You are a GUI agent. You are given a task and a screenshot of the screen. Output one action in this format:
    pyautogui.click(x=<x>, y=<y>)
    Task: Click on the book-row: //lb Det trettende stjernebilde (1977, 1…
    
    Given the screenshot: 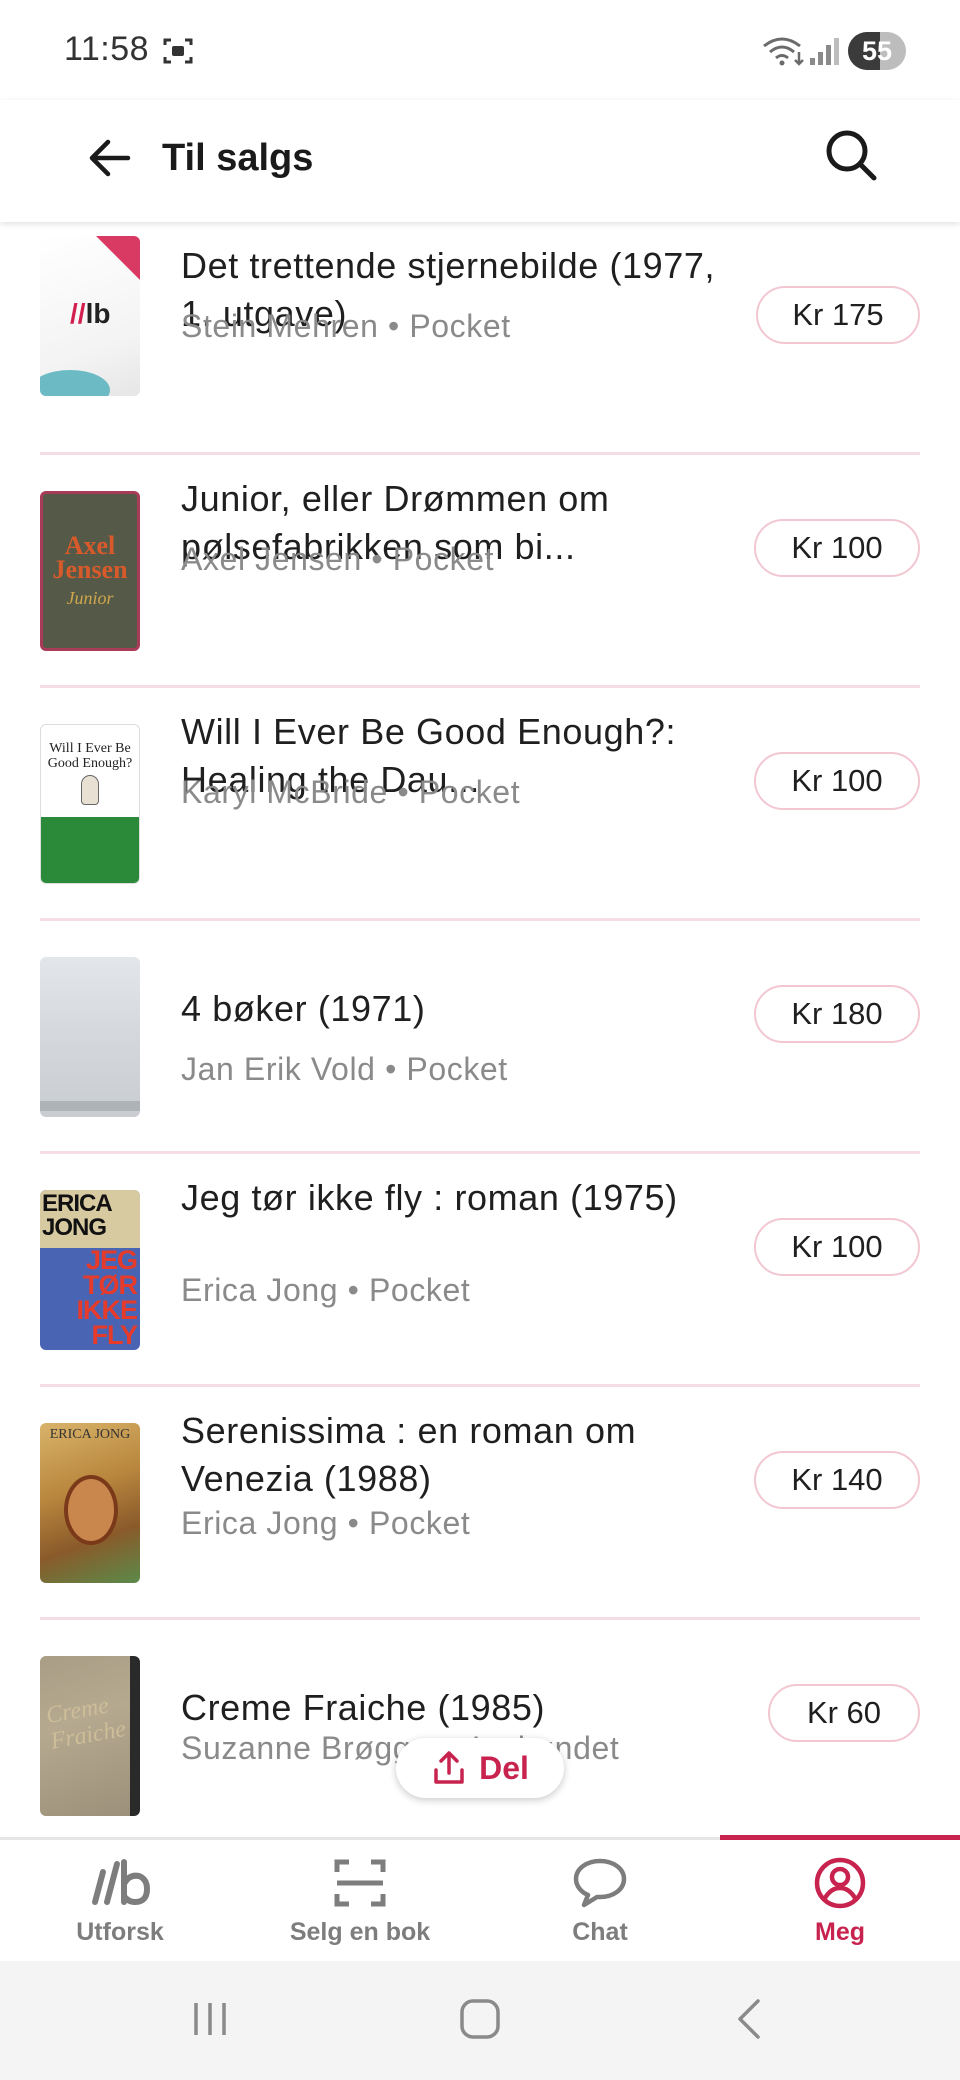 What is the action you would take?
    pyautogui.click(x=480, y=338)
    